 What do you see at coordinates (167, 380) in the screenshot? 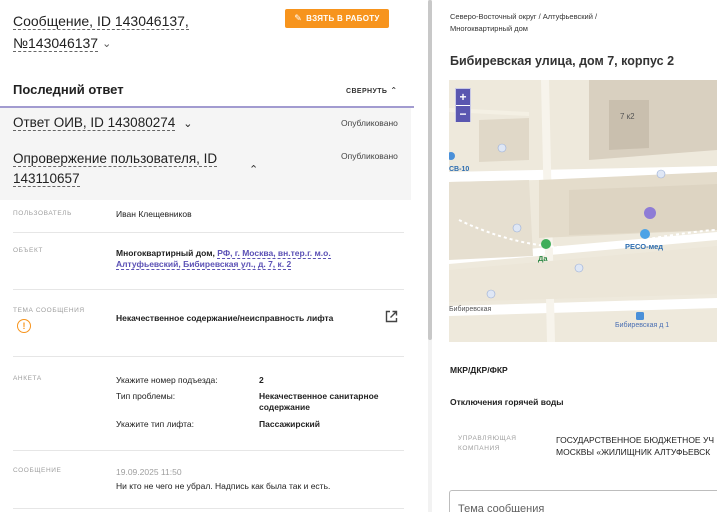
I see `form-key: Укажите номер подъезда:` at bounding box center [167, 380].